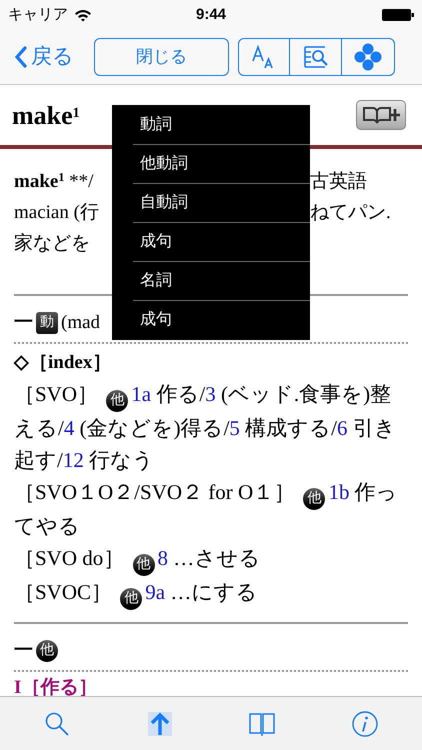 The image size is (422, 750). What do you see at coordinates (338, 182) in the screenshot?
I see `etymology-text: 古英語` at bounding box center [338, 182].